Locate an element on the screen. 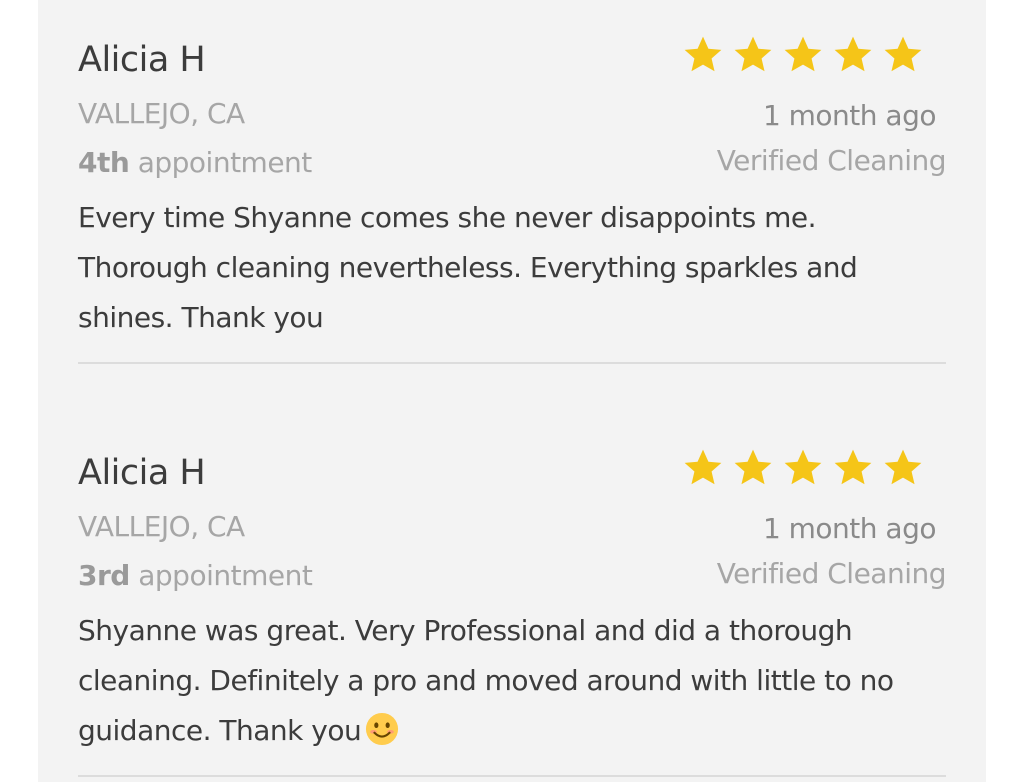  smiling-face-icon is located at coordinates (382, 729).